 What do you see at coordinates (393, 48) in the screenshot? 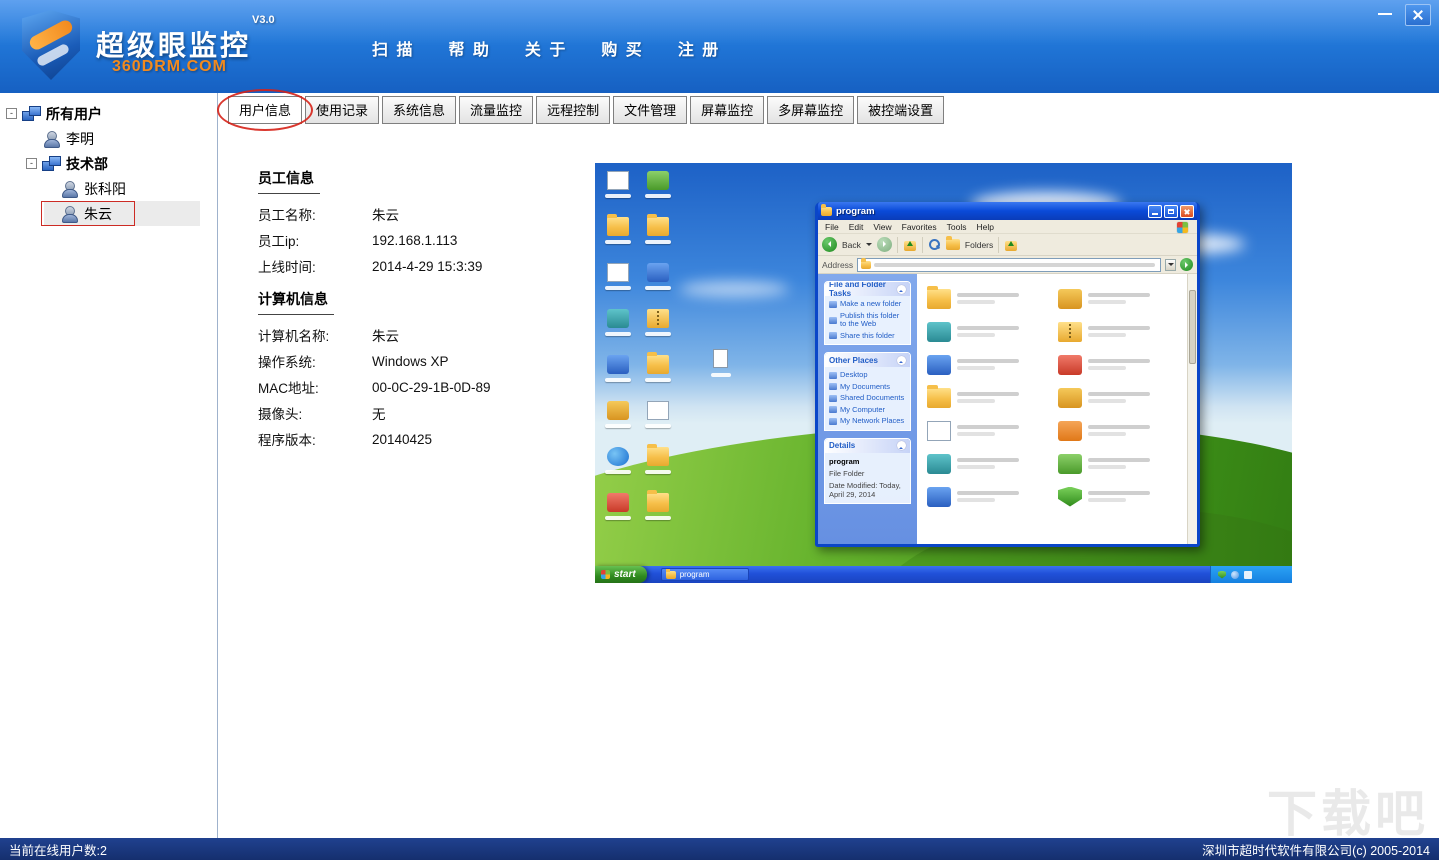
I see `main-menu-item: 扫 描` at bounding box center [393, 48].